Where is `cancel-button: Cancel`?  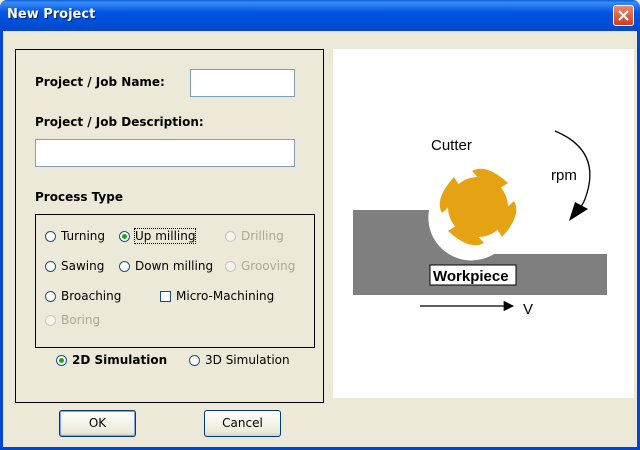
cancel-button: Cancel is located at coordinates (242, 423).